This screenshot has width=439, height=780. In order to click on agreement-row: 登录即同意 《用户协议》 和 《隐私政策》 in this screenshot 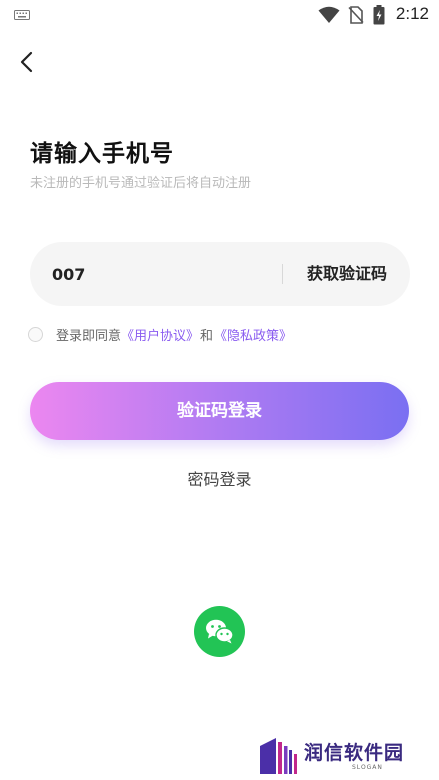, I will do `click(160, 334)`.